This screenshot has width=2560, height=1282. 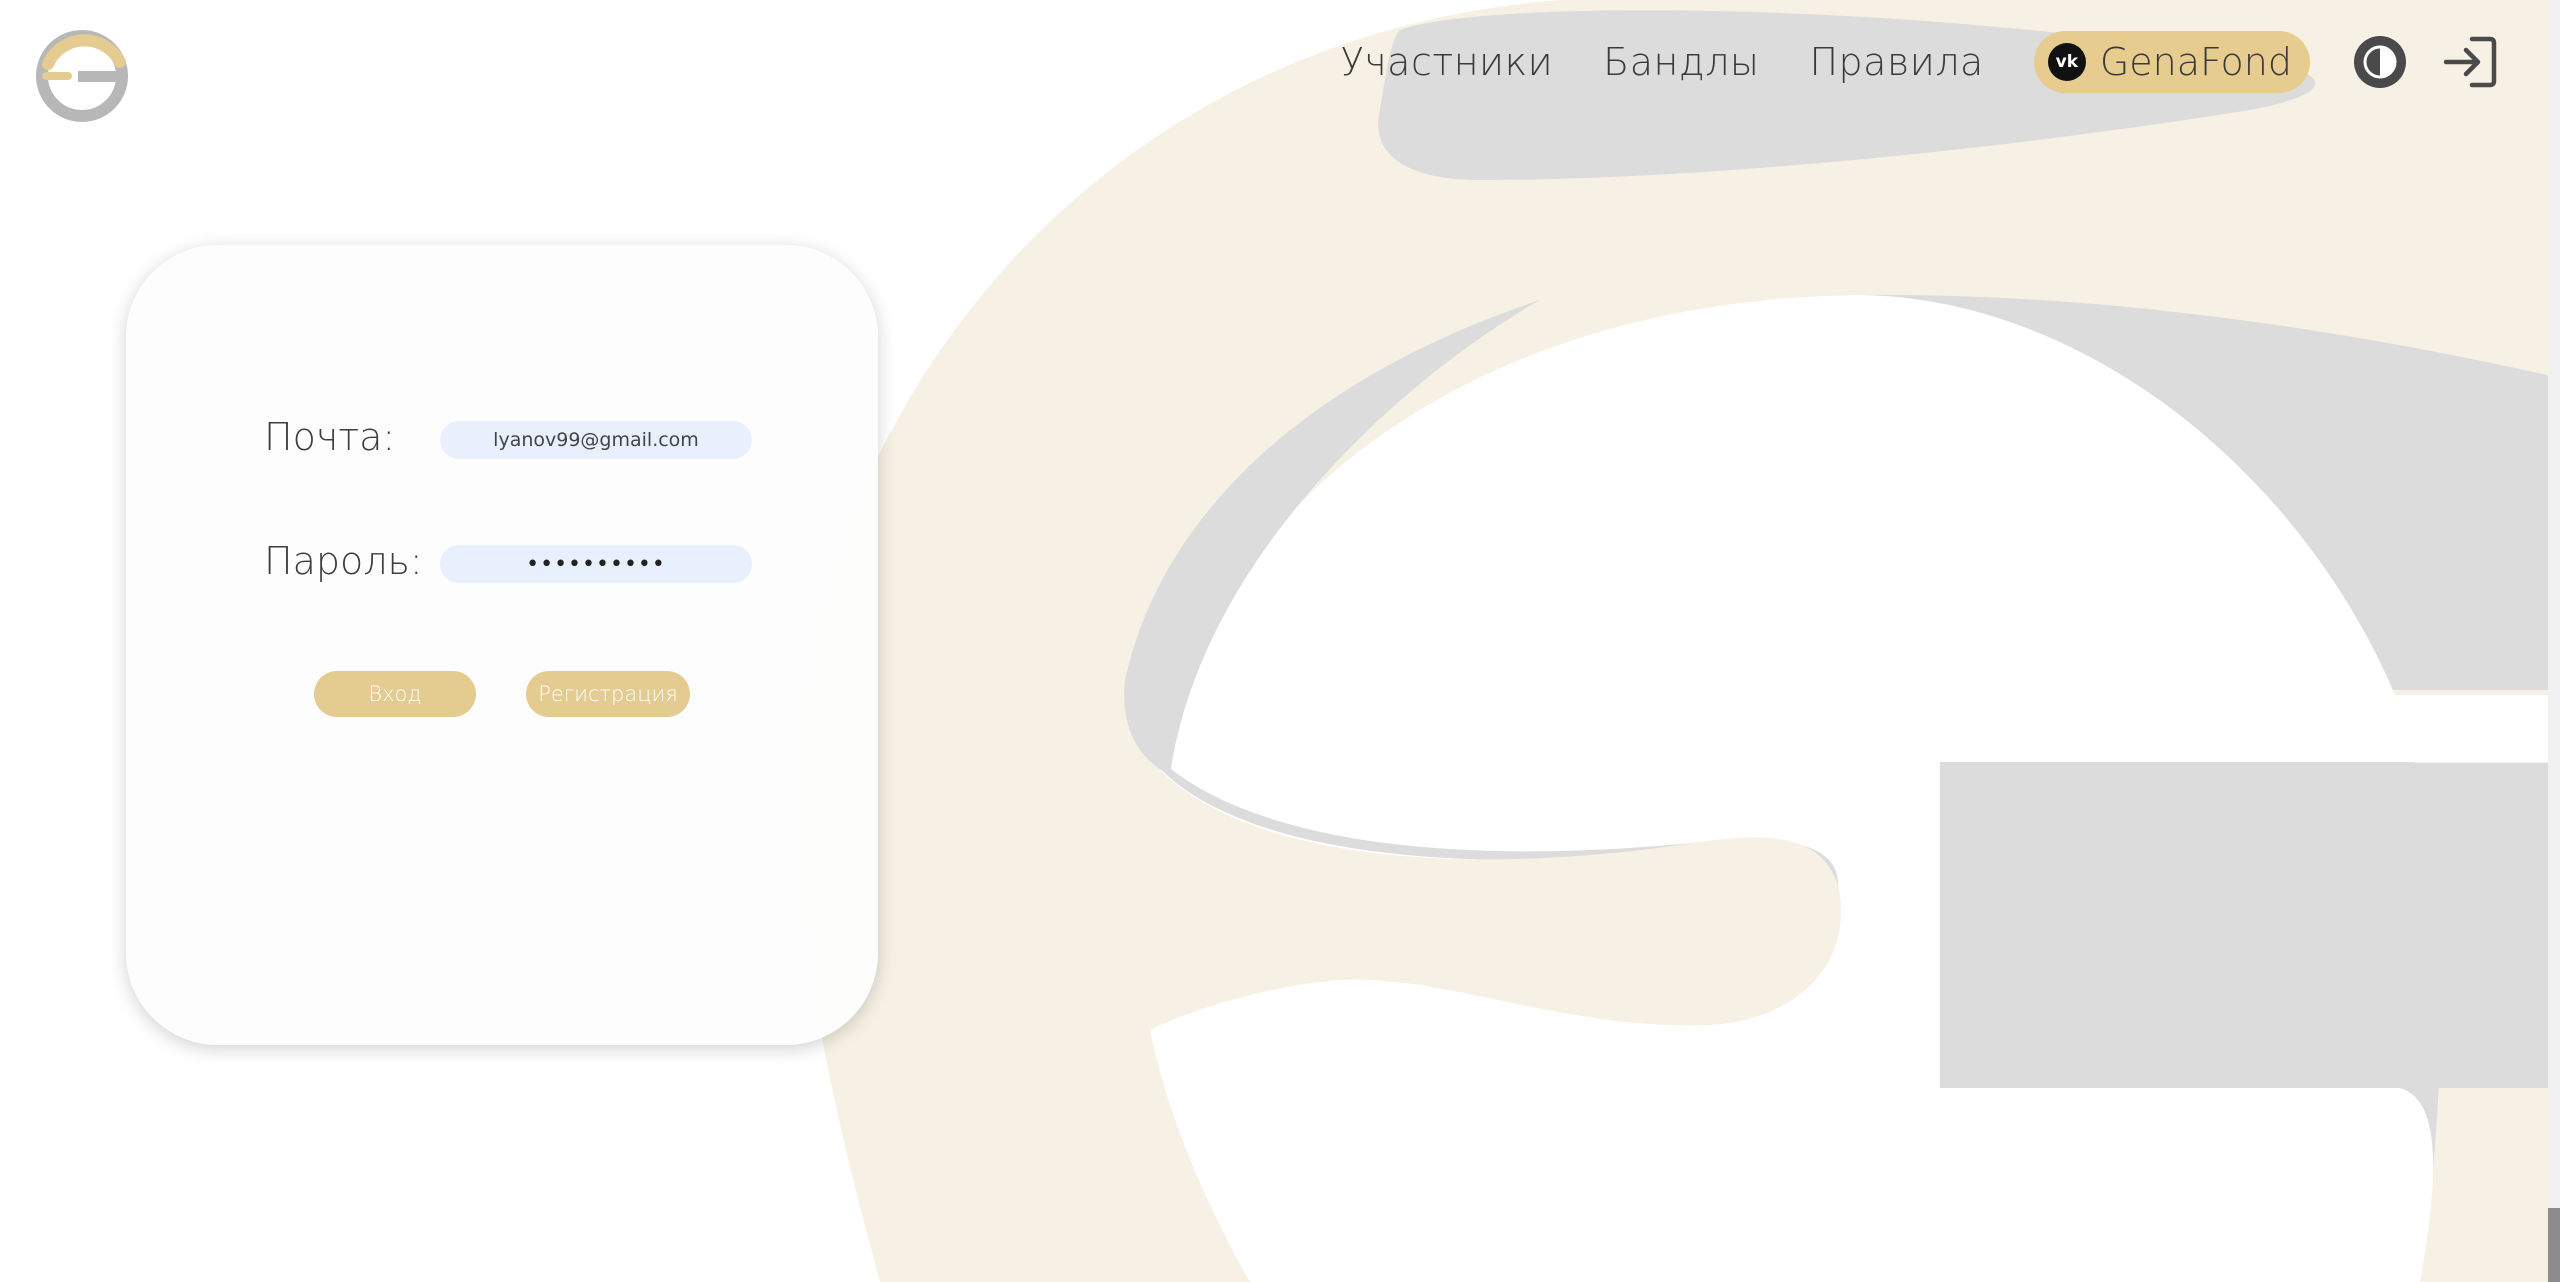 I want to click on vk-icon: vk, so click(x=2066, y=62).